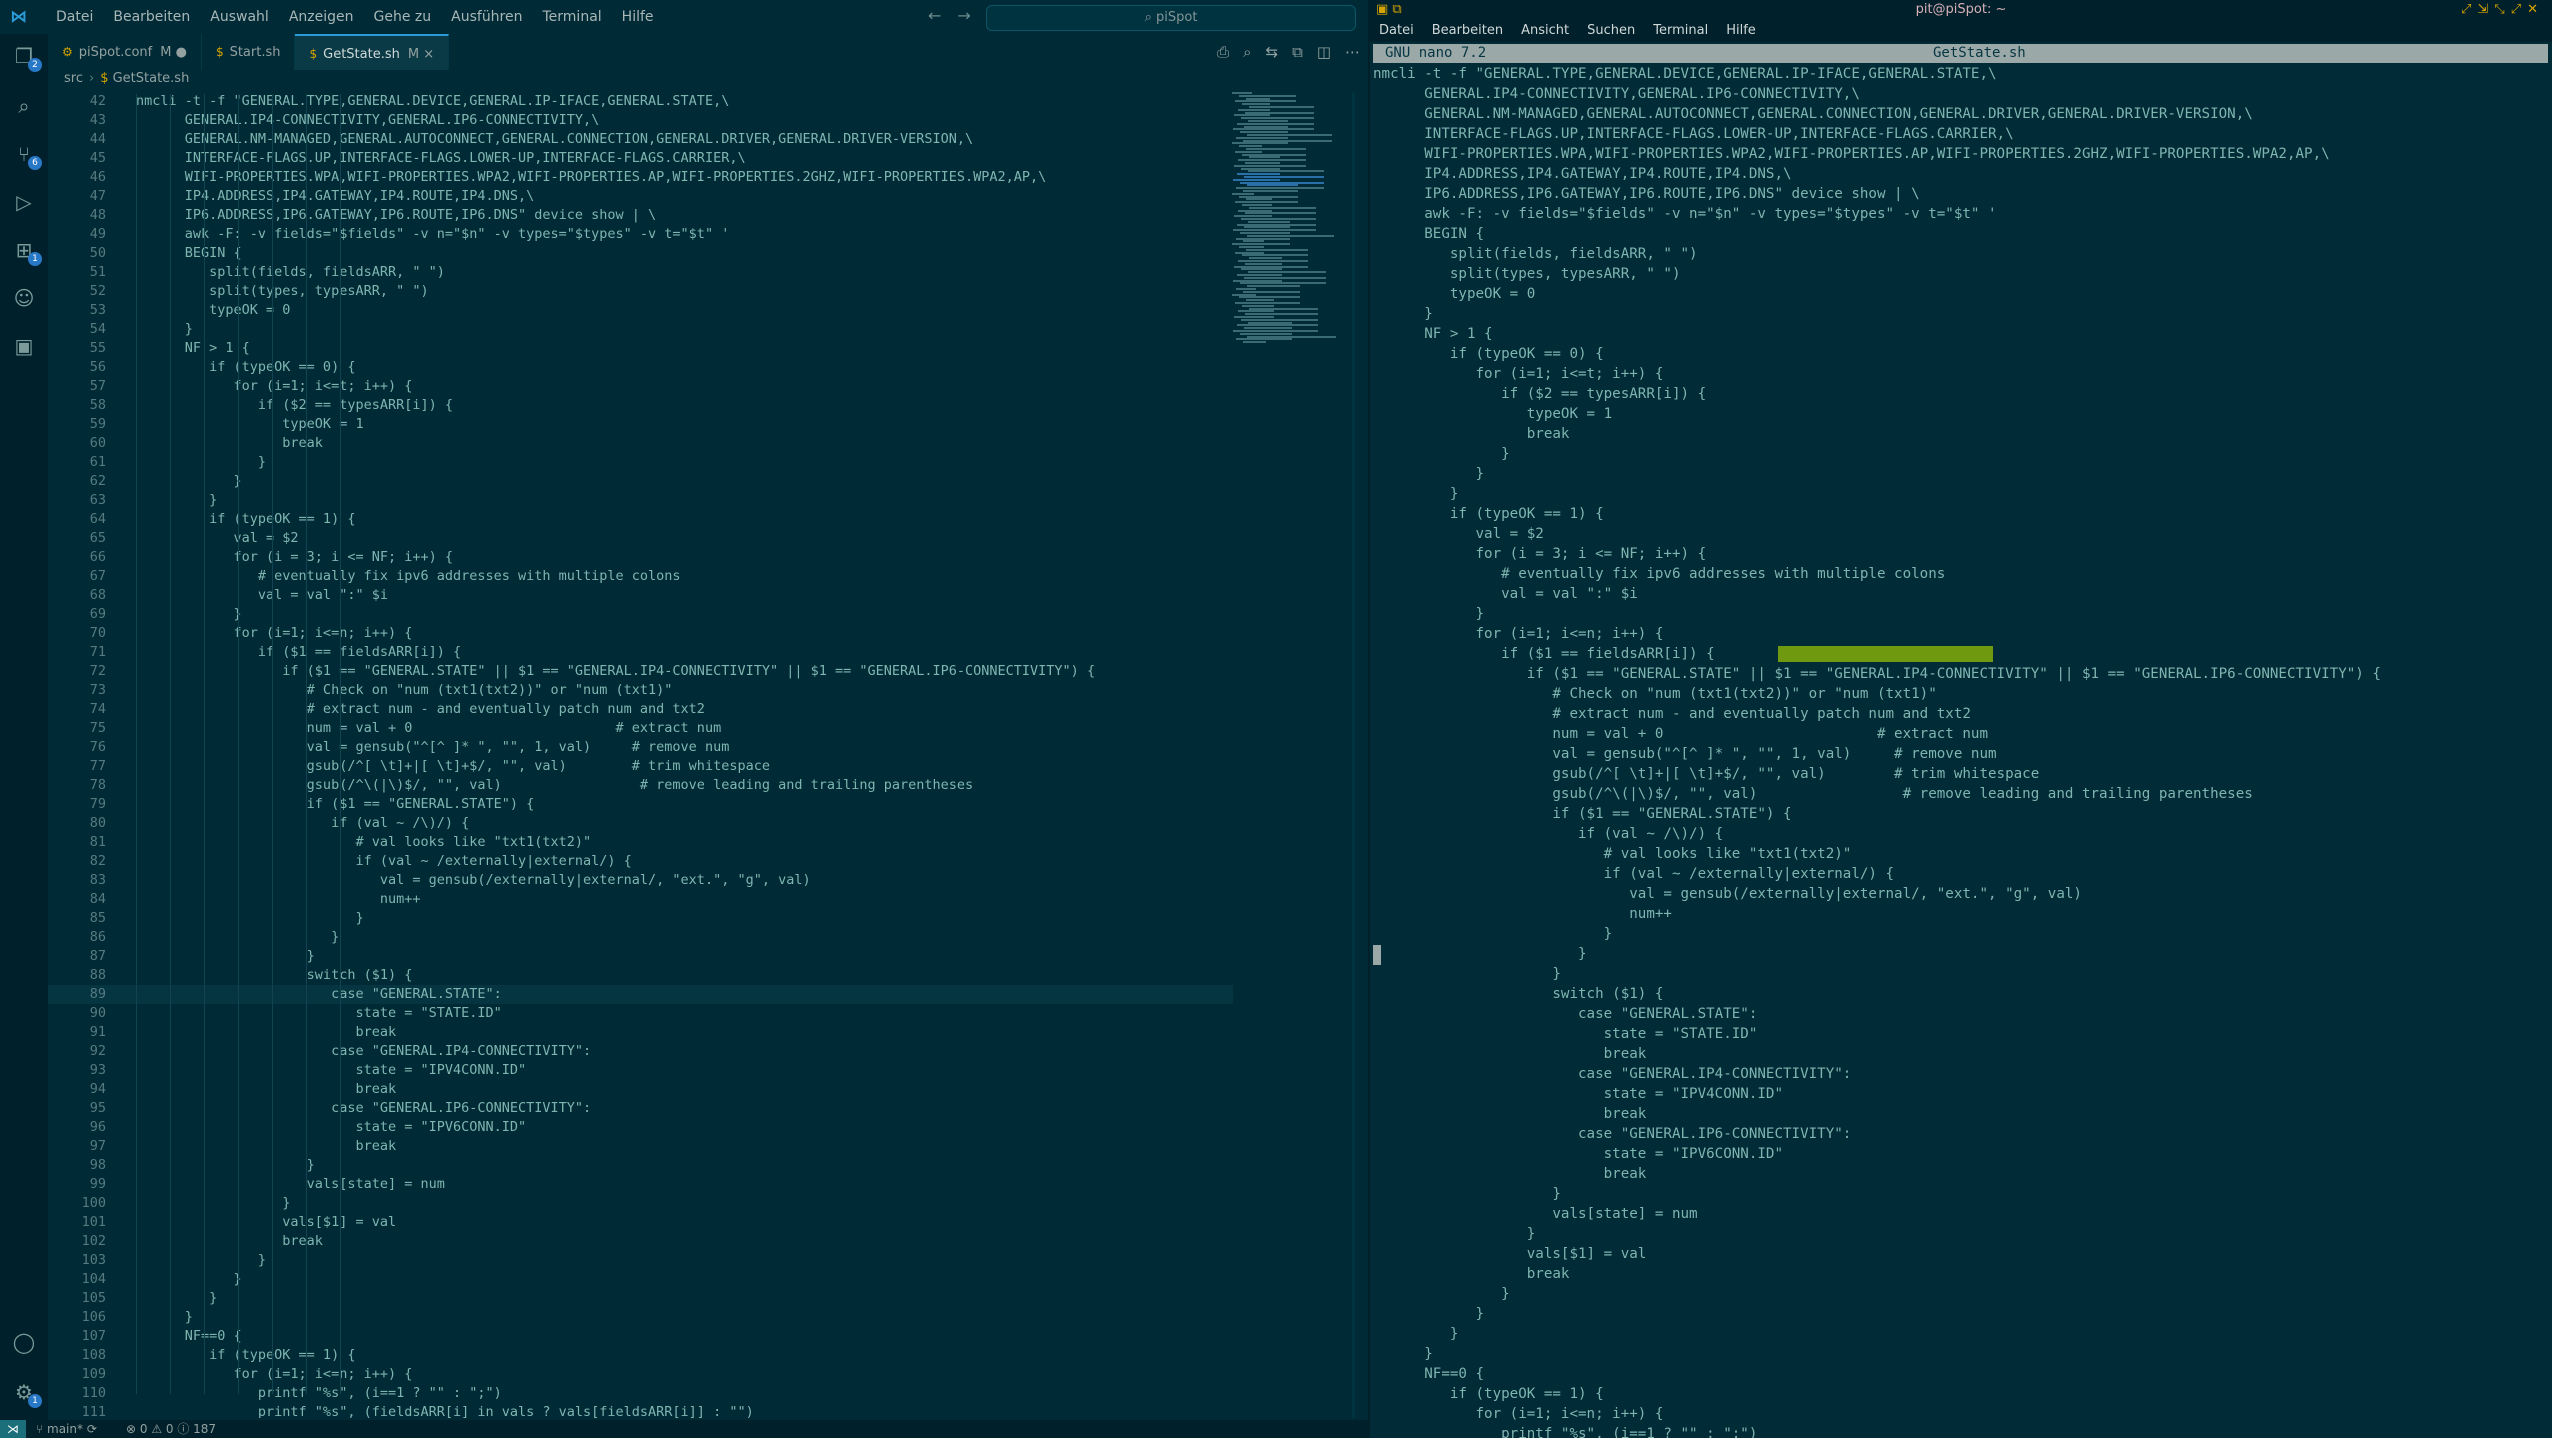 The height and width of the screenshot is (1438, 2552). What do you see at coordinates (640, 595) in the screenshot?
I see `code-line: 68 val = val ":" $i` at bounding box center [640, 595].